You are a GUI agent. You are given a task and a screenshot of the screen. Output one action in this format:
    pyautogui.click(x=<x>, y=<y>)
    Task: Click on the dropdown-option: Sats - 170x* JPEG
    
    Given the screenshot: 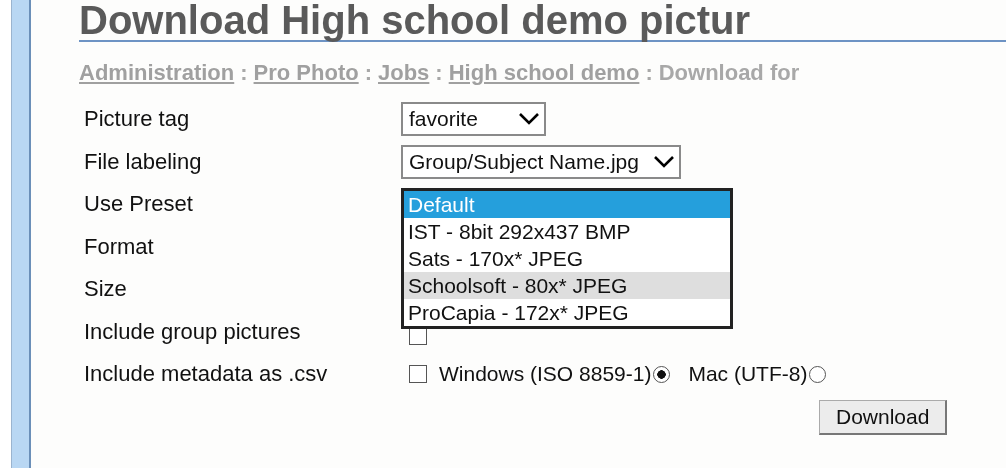 What is the action you would take?
    pyautogui.click(x=567, y=259)
    